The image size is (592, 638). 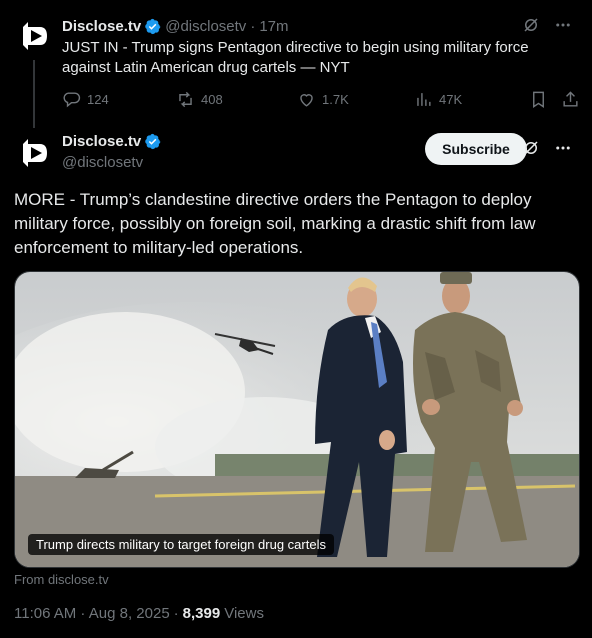 What do you see at coordinates (273, 26) in the screenshot?
I see `post-time: 17m` at bounding box center [273, 26].